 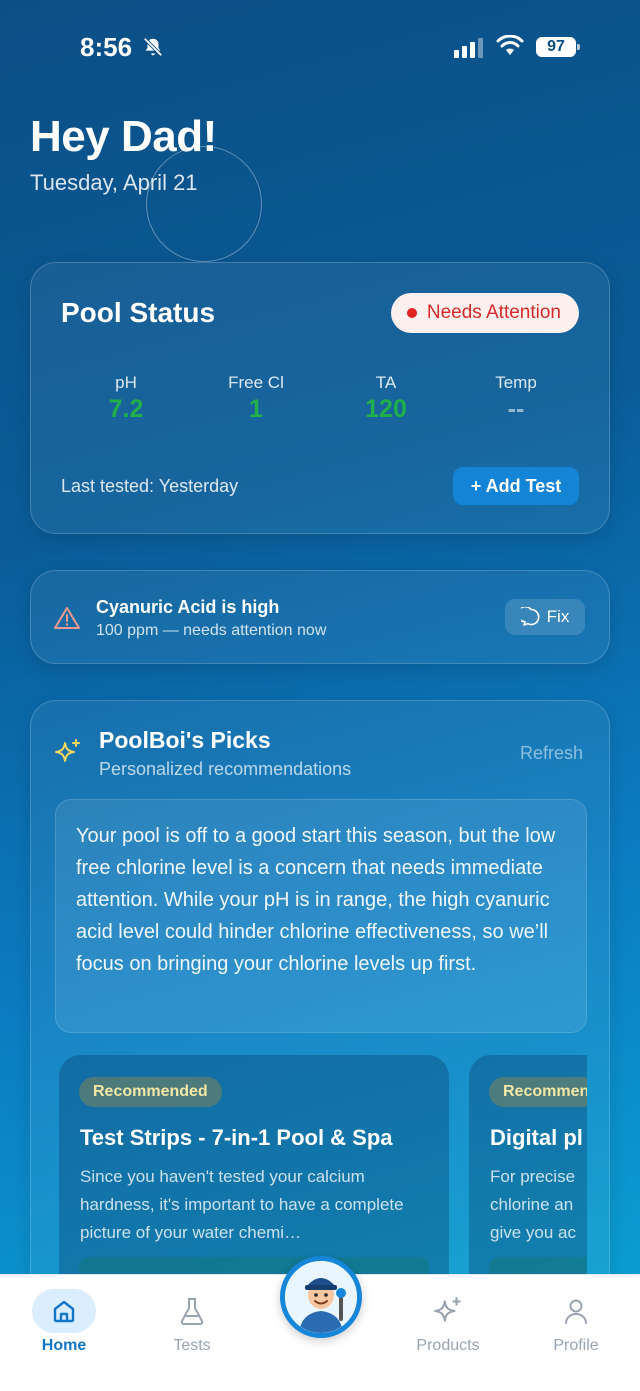 What do you see at coordinates (448, 1345) in the screenshot?
I see `tab-label: Products` at bounding box center [448, 1345].